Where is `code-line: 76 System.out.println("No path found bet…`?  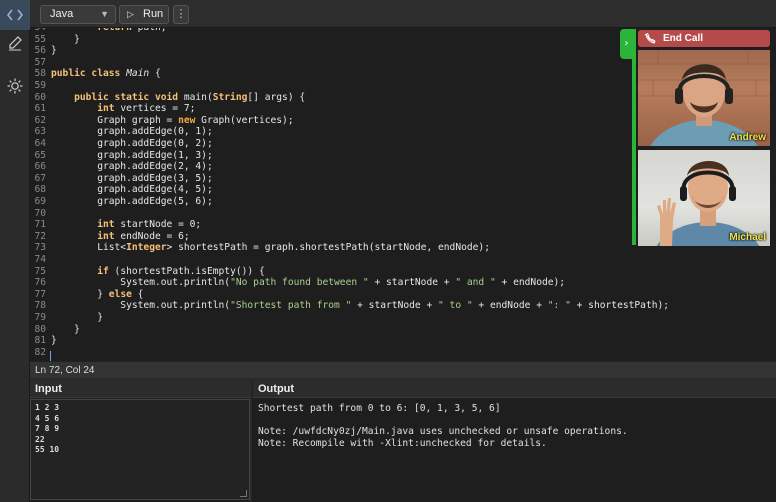 code-line: 76 System.out.println("No path found bet… is located at coordinates (297, 283).